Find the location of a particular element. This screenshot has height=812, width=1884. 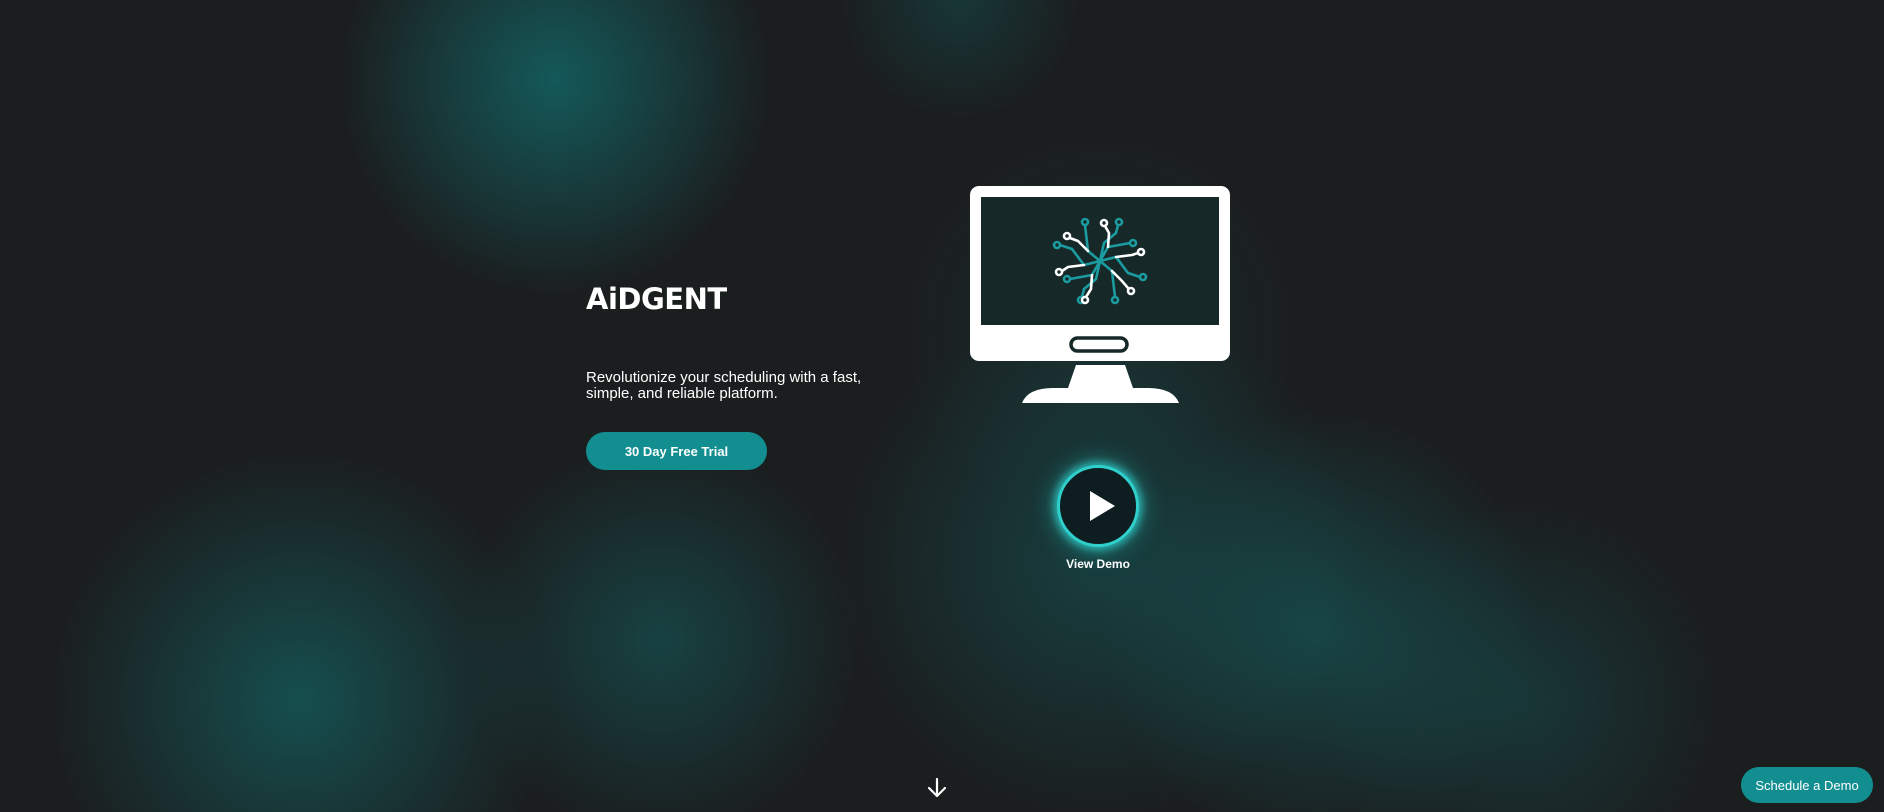

schedule-demo-button: Schedule a Demo is located at coordinates (1807, 785).